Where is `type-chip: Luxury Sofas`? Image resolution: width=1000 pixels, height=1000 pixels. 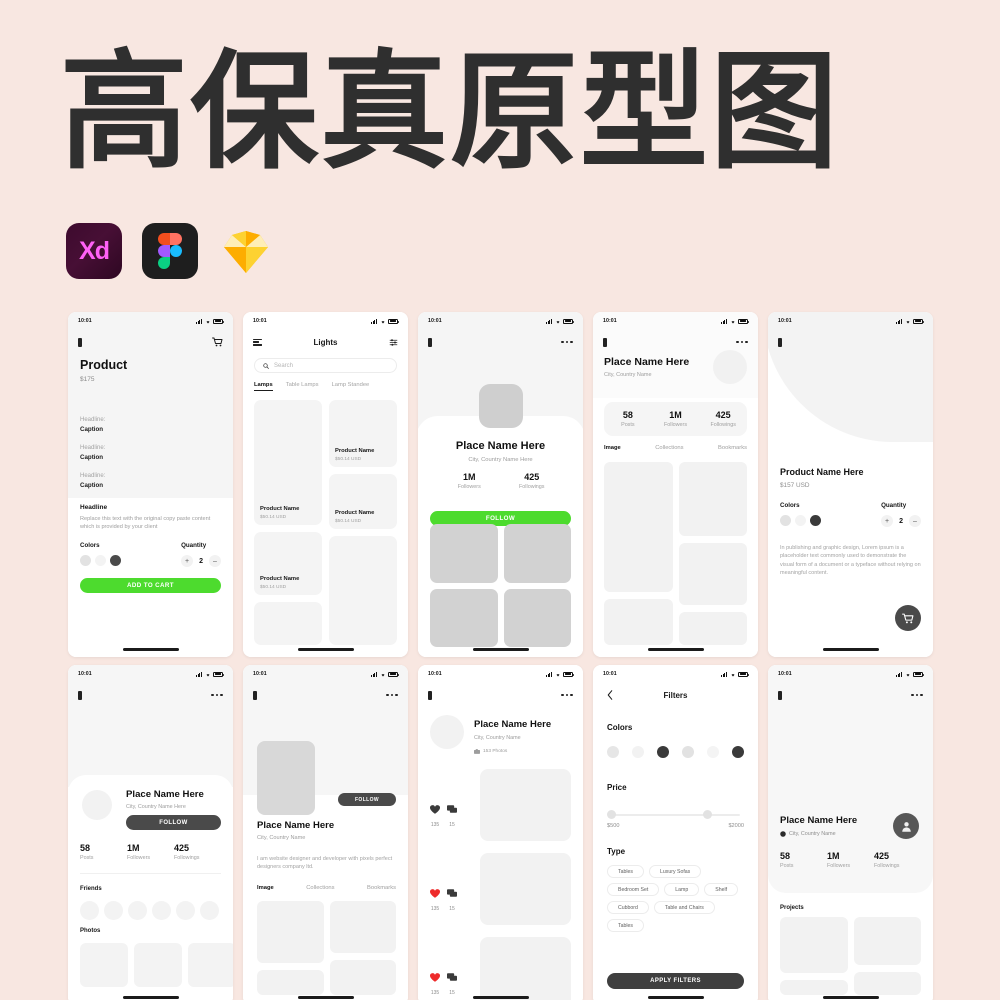
type-chip: Luxury Sofas is located at coordinates (675, 871).